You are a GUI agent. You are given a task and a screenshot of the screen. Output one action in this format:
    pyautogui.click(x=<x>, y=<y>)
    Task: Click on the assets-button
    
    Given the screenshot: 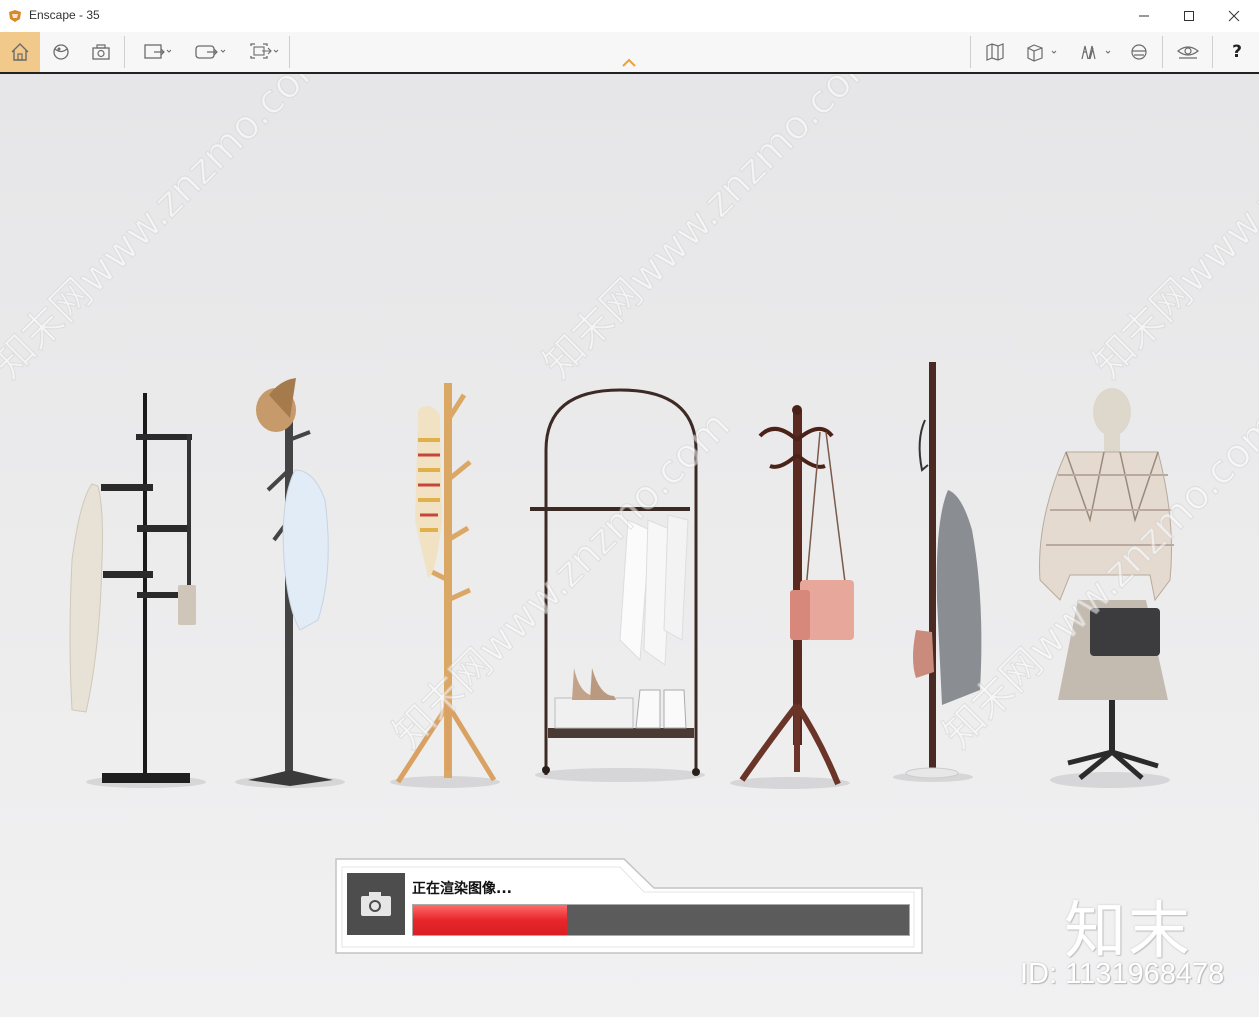 What is the action you would take?
    pyautogui.click(x=1097, y=52)
    